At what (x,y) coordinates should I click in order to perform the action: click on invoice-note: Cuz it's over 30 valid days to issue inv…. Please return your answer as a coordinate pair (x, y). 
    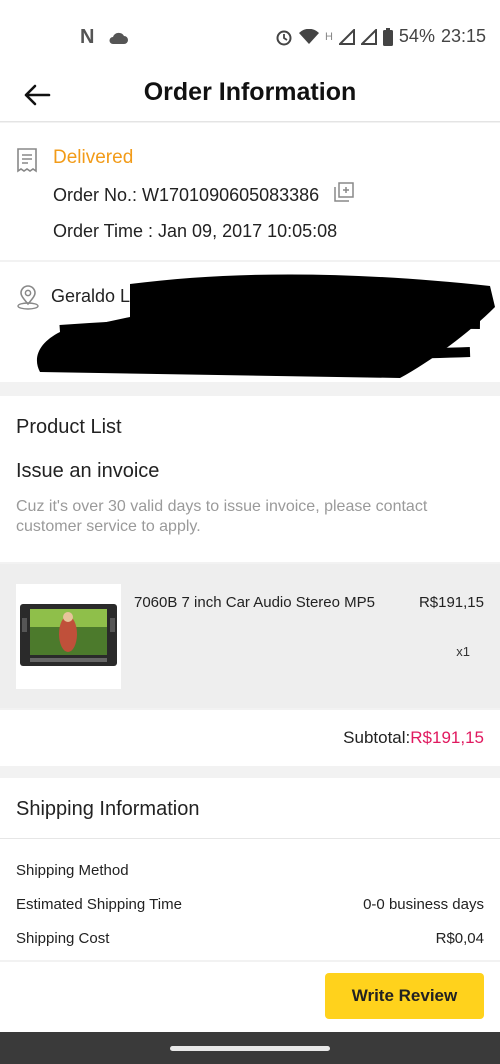
    Looking at the image, I should click on (222, 516).